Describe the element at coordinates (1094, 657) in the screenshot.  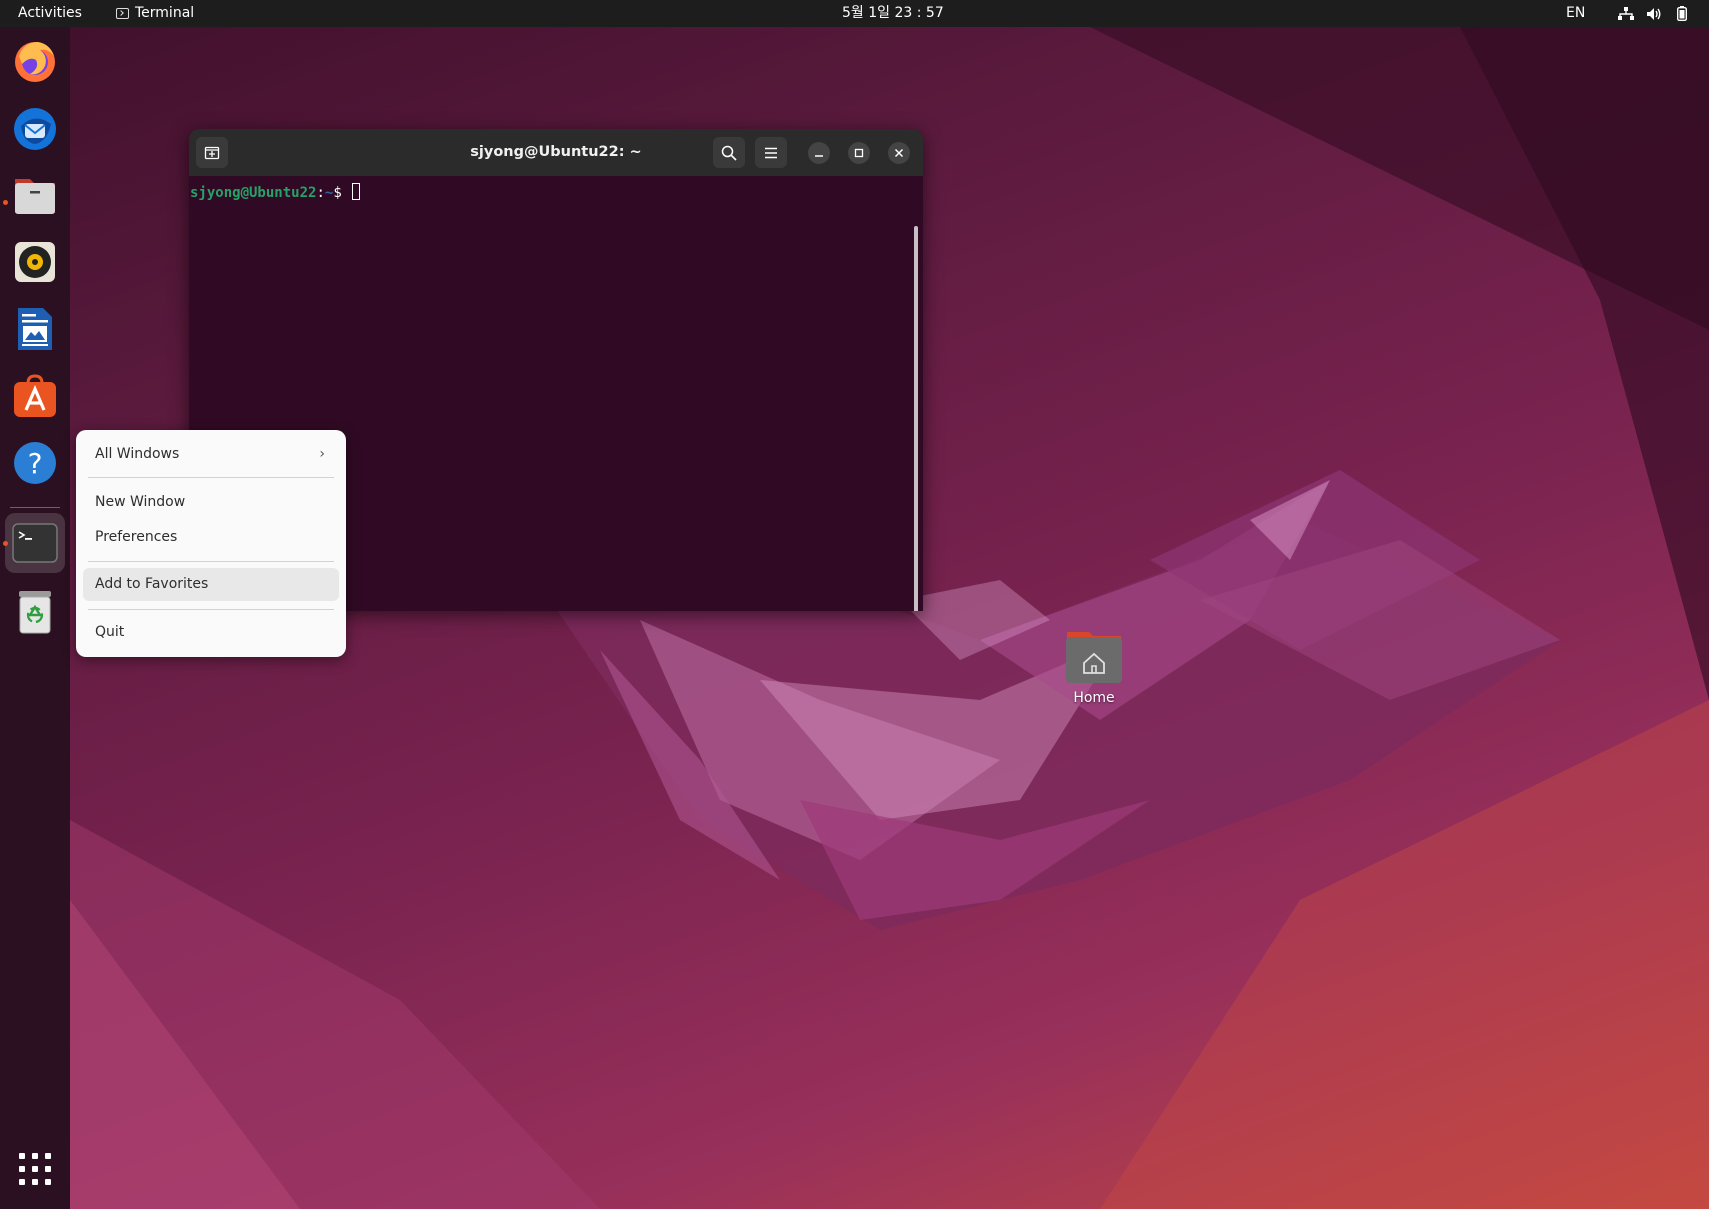
I see `home-folder-icon` at that location.